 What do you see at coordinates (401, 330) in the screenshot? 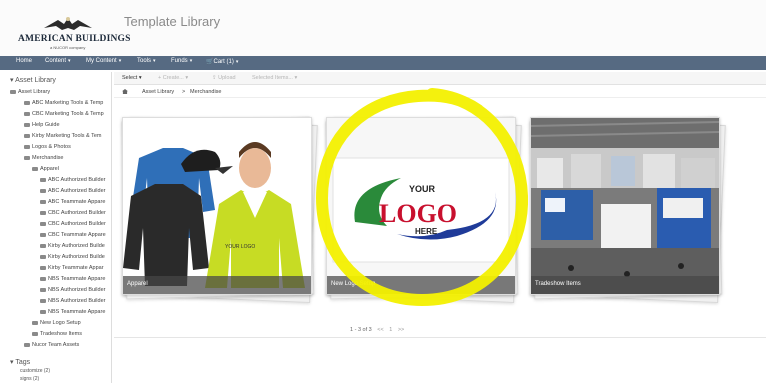
I see `pager-next-button: >>` at bounding box center [401, 330].